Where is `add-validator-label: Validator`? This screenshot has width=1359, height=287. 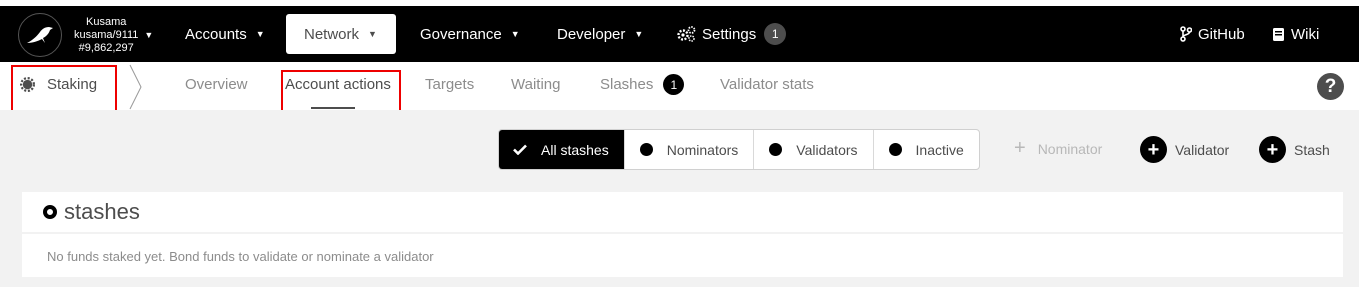
add-validator-label: Validator is located at coordinates (1202, 149).